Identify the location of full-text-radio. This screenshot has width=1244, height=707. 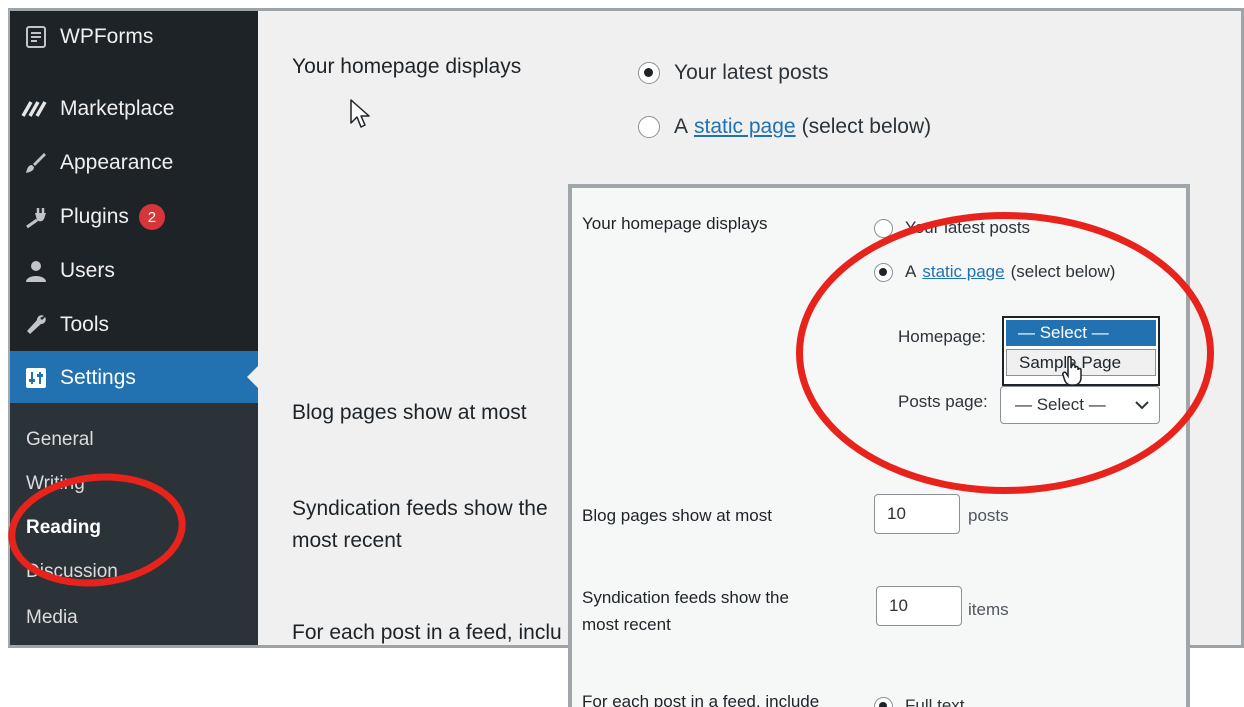
(883, 701).